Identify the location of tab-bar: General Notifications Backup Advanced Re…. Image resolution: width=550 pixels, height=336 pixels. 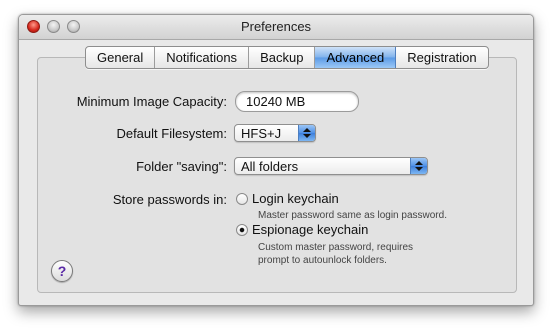
(287, 57).